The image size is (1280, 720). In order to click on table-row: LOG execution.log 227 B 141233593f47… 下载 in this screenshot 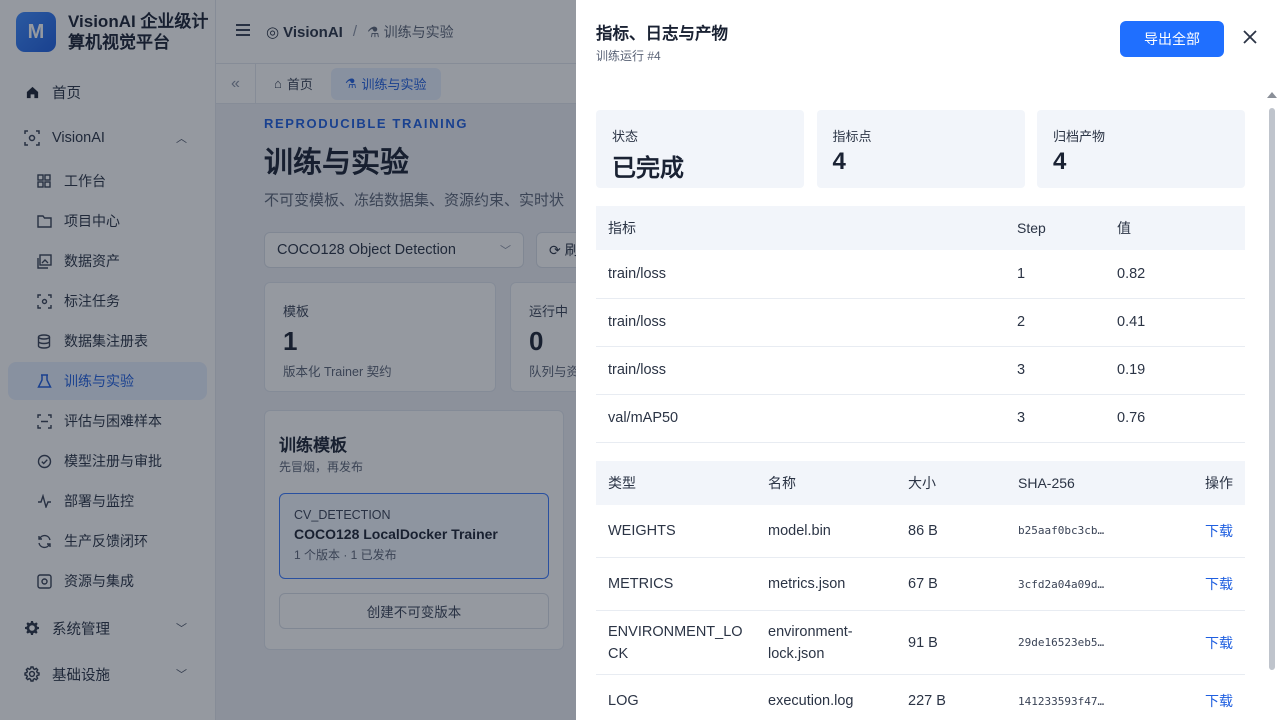, I will do `click(920, 697)`.